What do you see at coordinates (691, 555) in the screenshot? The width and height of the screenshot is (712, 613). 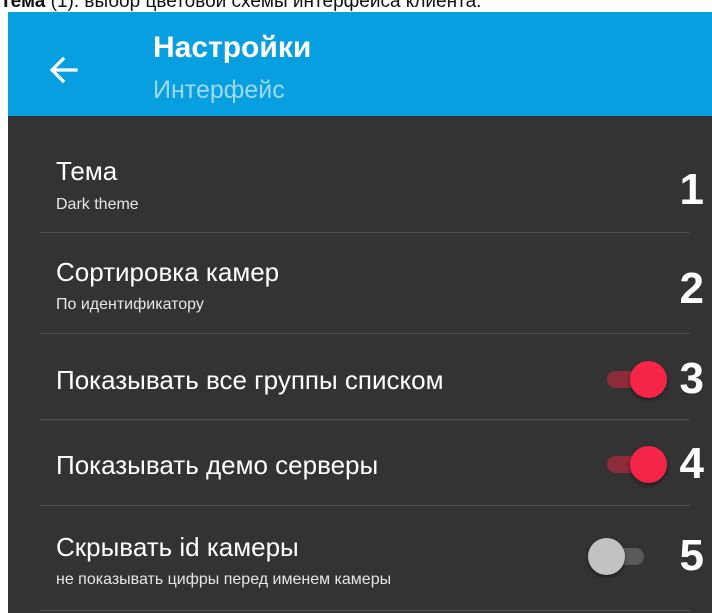 I see `annotation-number-5: 5` at bounding box center [691, 555].